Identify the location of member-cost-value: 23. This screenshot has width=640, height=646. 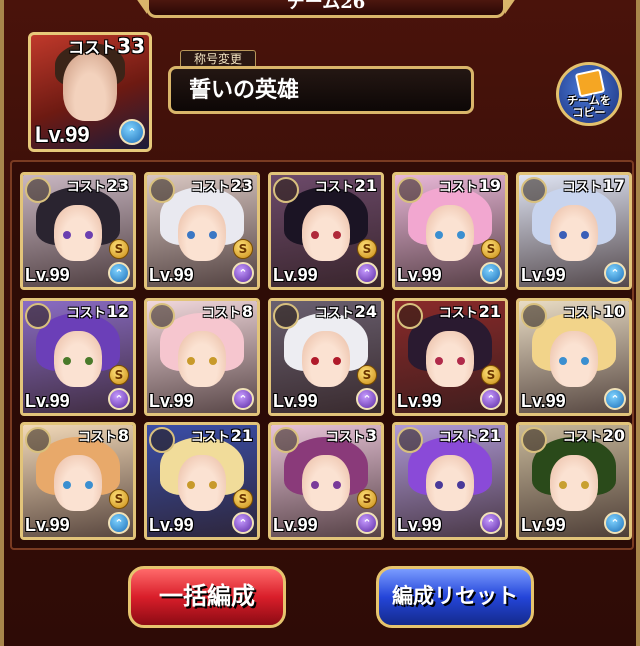
(117, 185).